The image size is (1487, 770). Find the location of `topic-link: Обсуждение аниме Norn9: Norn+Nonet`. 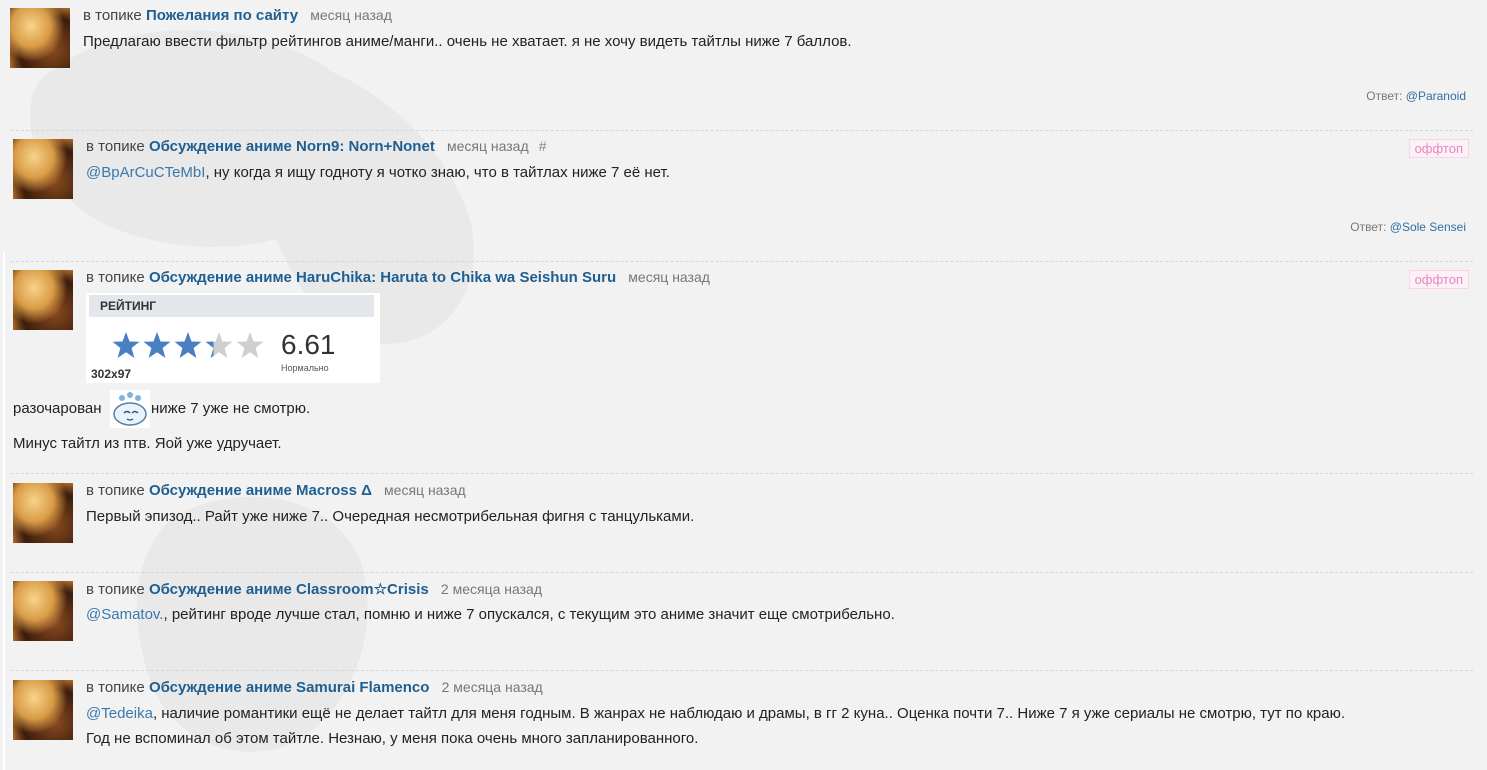

topic-link: Обсуждение аниме Norn9: Norn+Nonet is located at coordinates (292, 146).